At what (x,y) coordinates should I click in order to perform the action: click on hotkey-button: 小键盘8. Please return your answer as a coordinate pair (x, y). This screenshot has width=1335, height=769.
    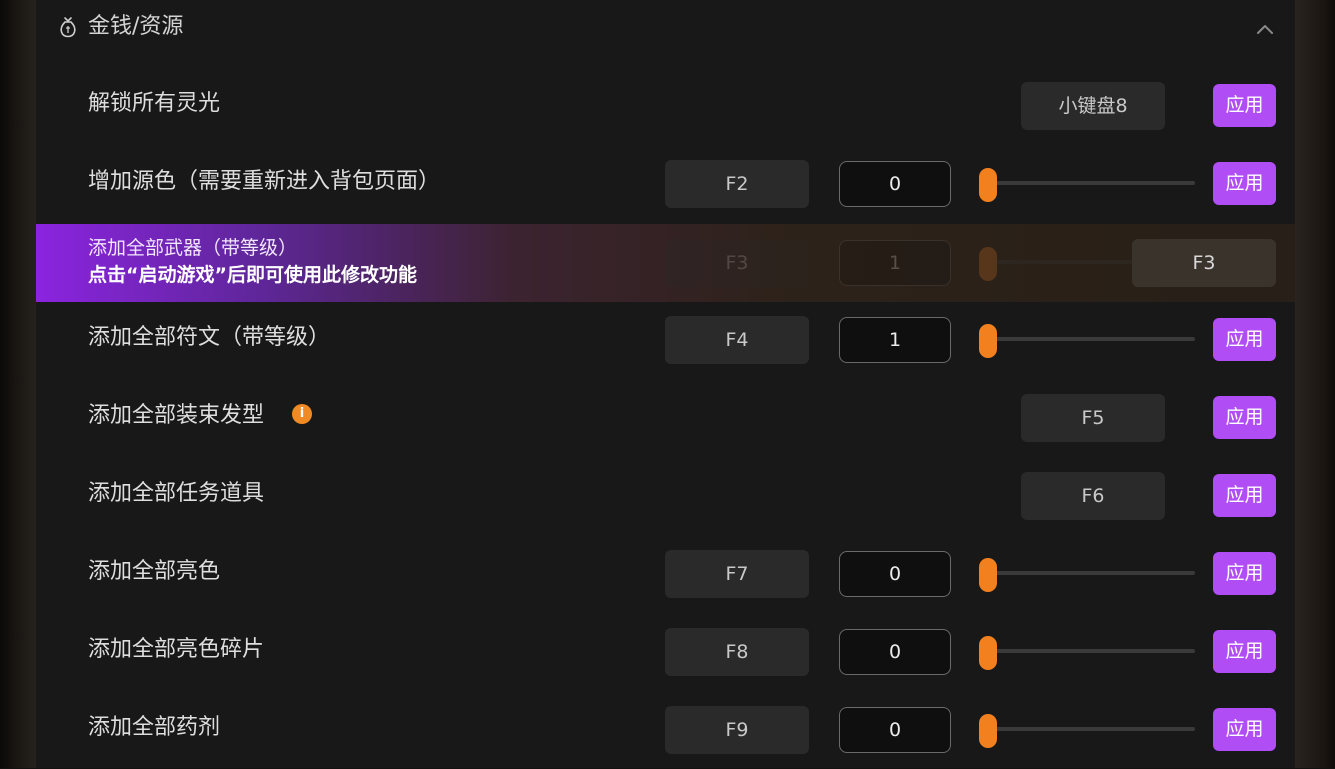
    Looking at the image, I should click on (1093, 106).